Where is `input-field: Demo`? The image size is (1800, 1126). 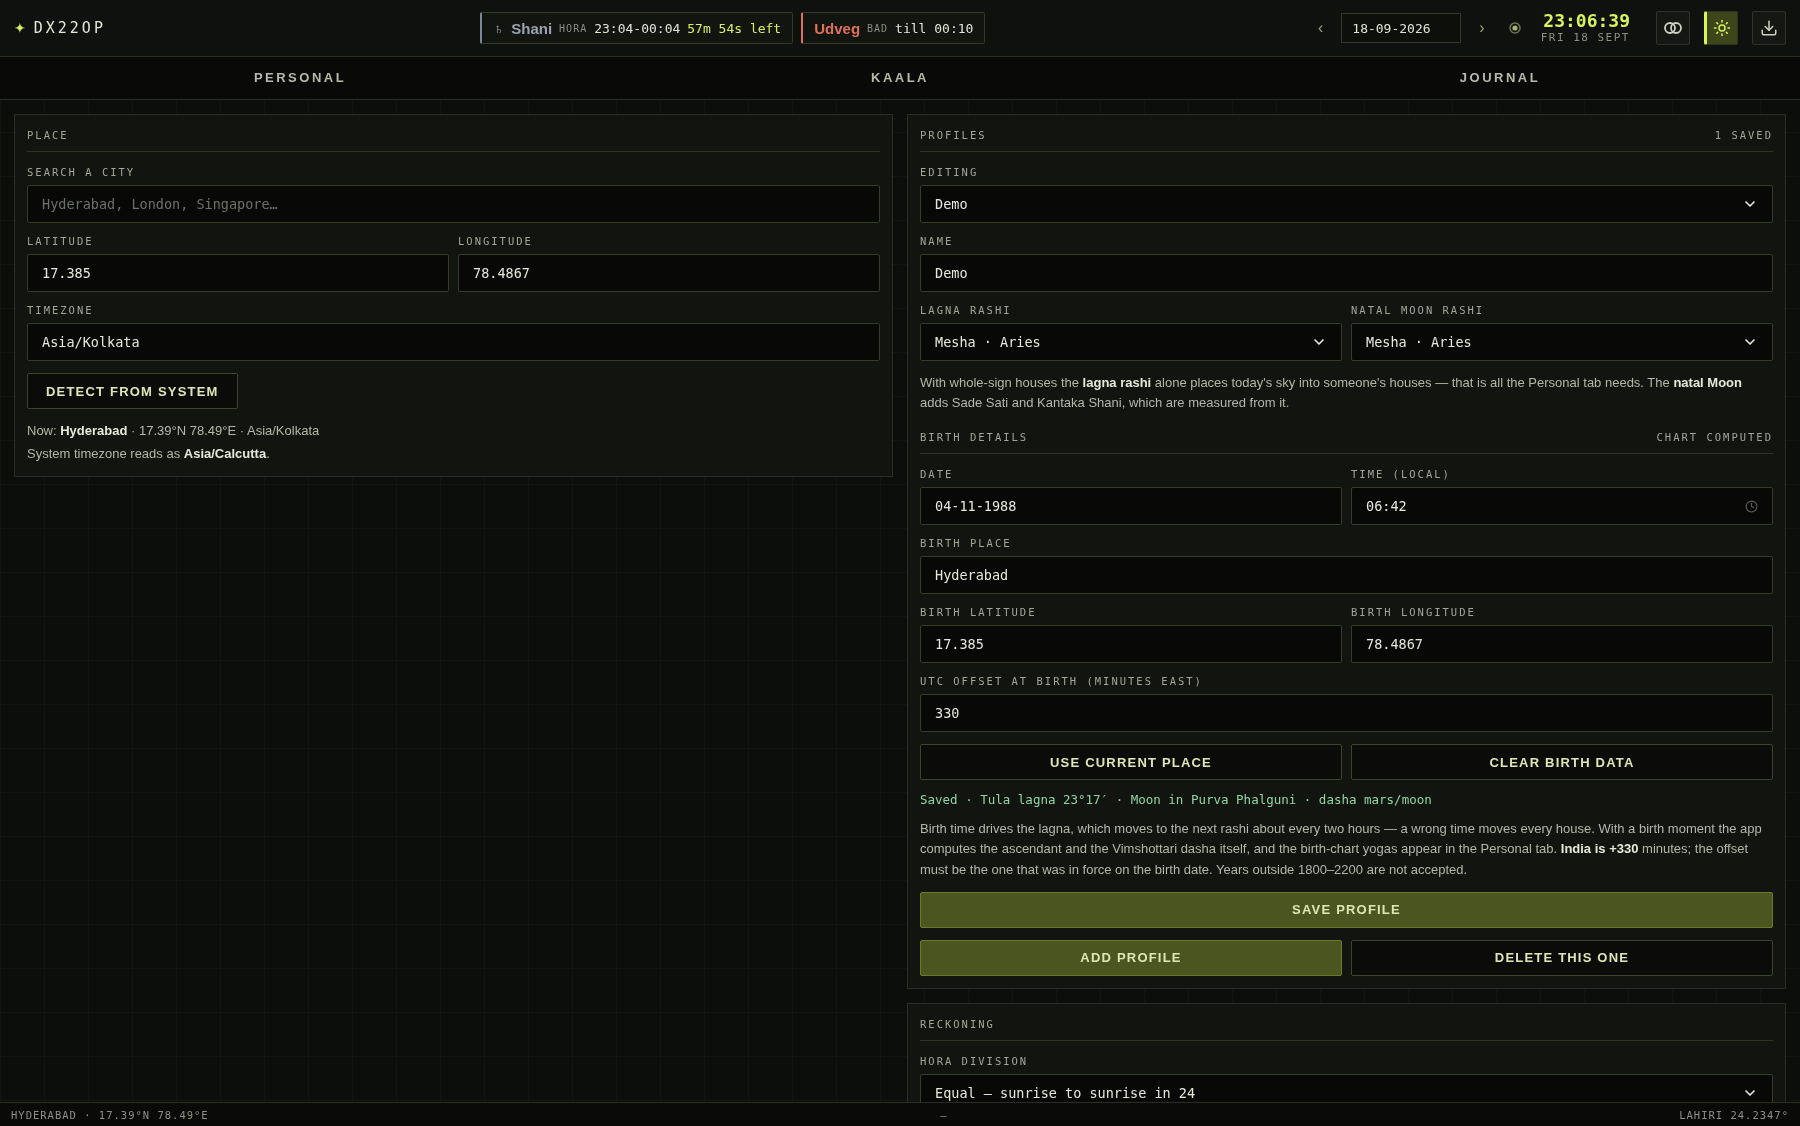
input-field: Demo is located at coordinates (1346, 273).